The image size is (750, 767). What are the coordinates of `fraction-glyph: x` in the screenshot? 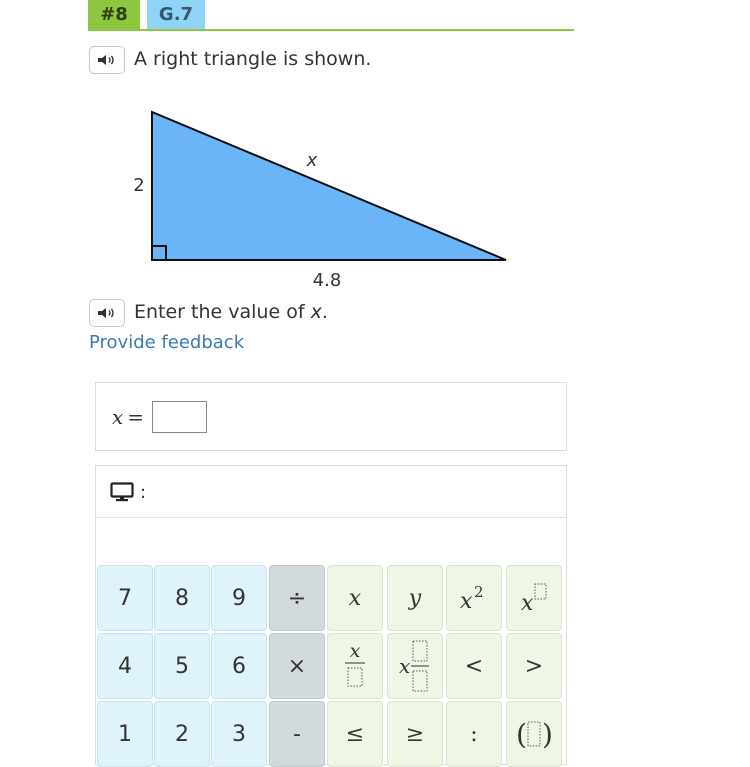 It's located at (355, 663).